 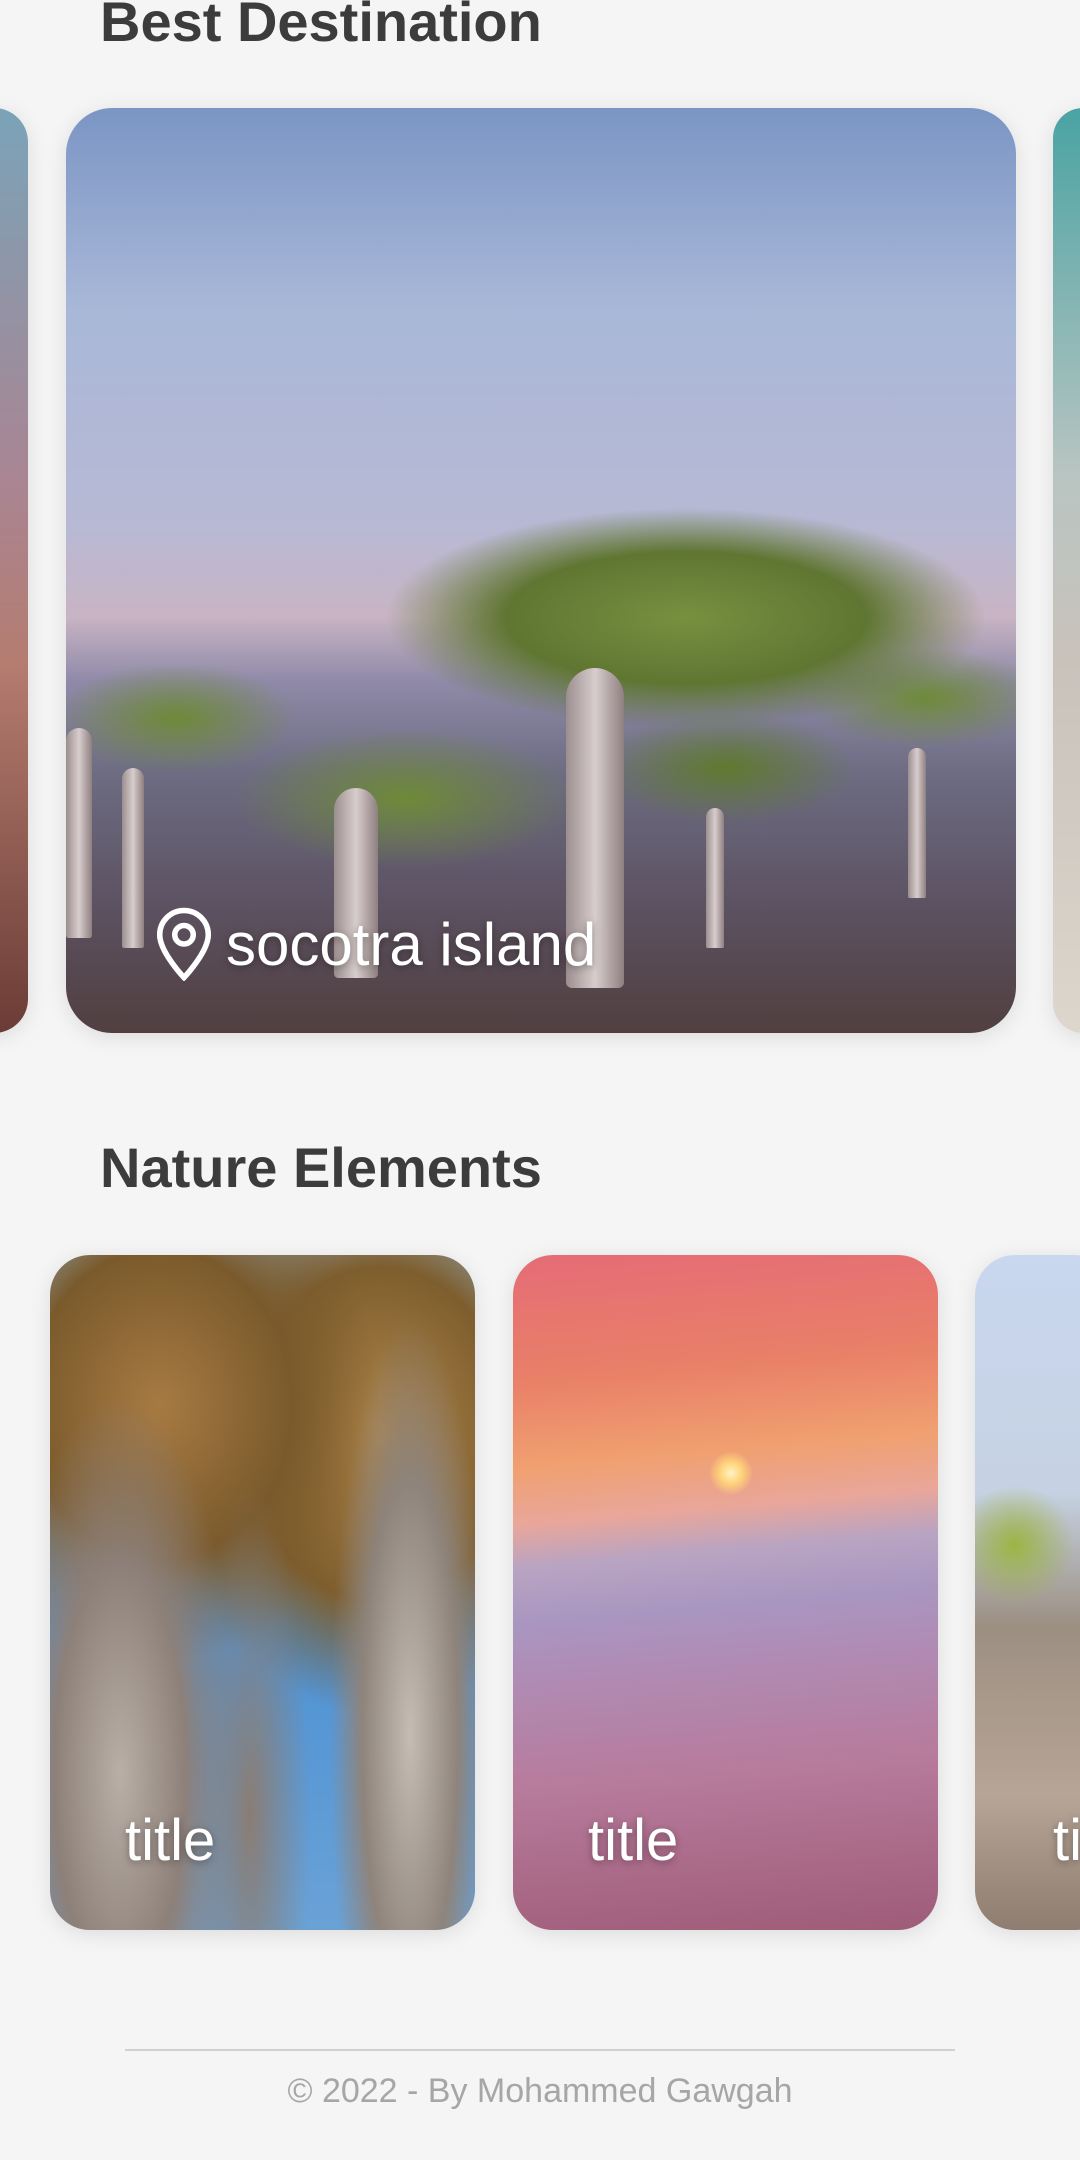 What do you see at coordinates (1027, 1592) in the screenshot?
I see `nature-card-coast: title` at bounding box center [1027, 1592].